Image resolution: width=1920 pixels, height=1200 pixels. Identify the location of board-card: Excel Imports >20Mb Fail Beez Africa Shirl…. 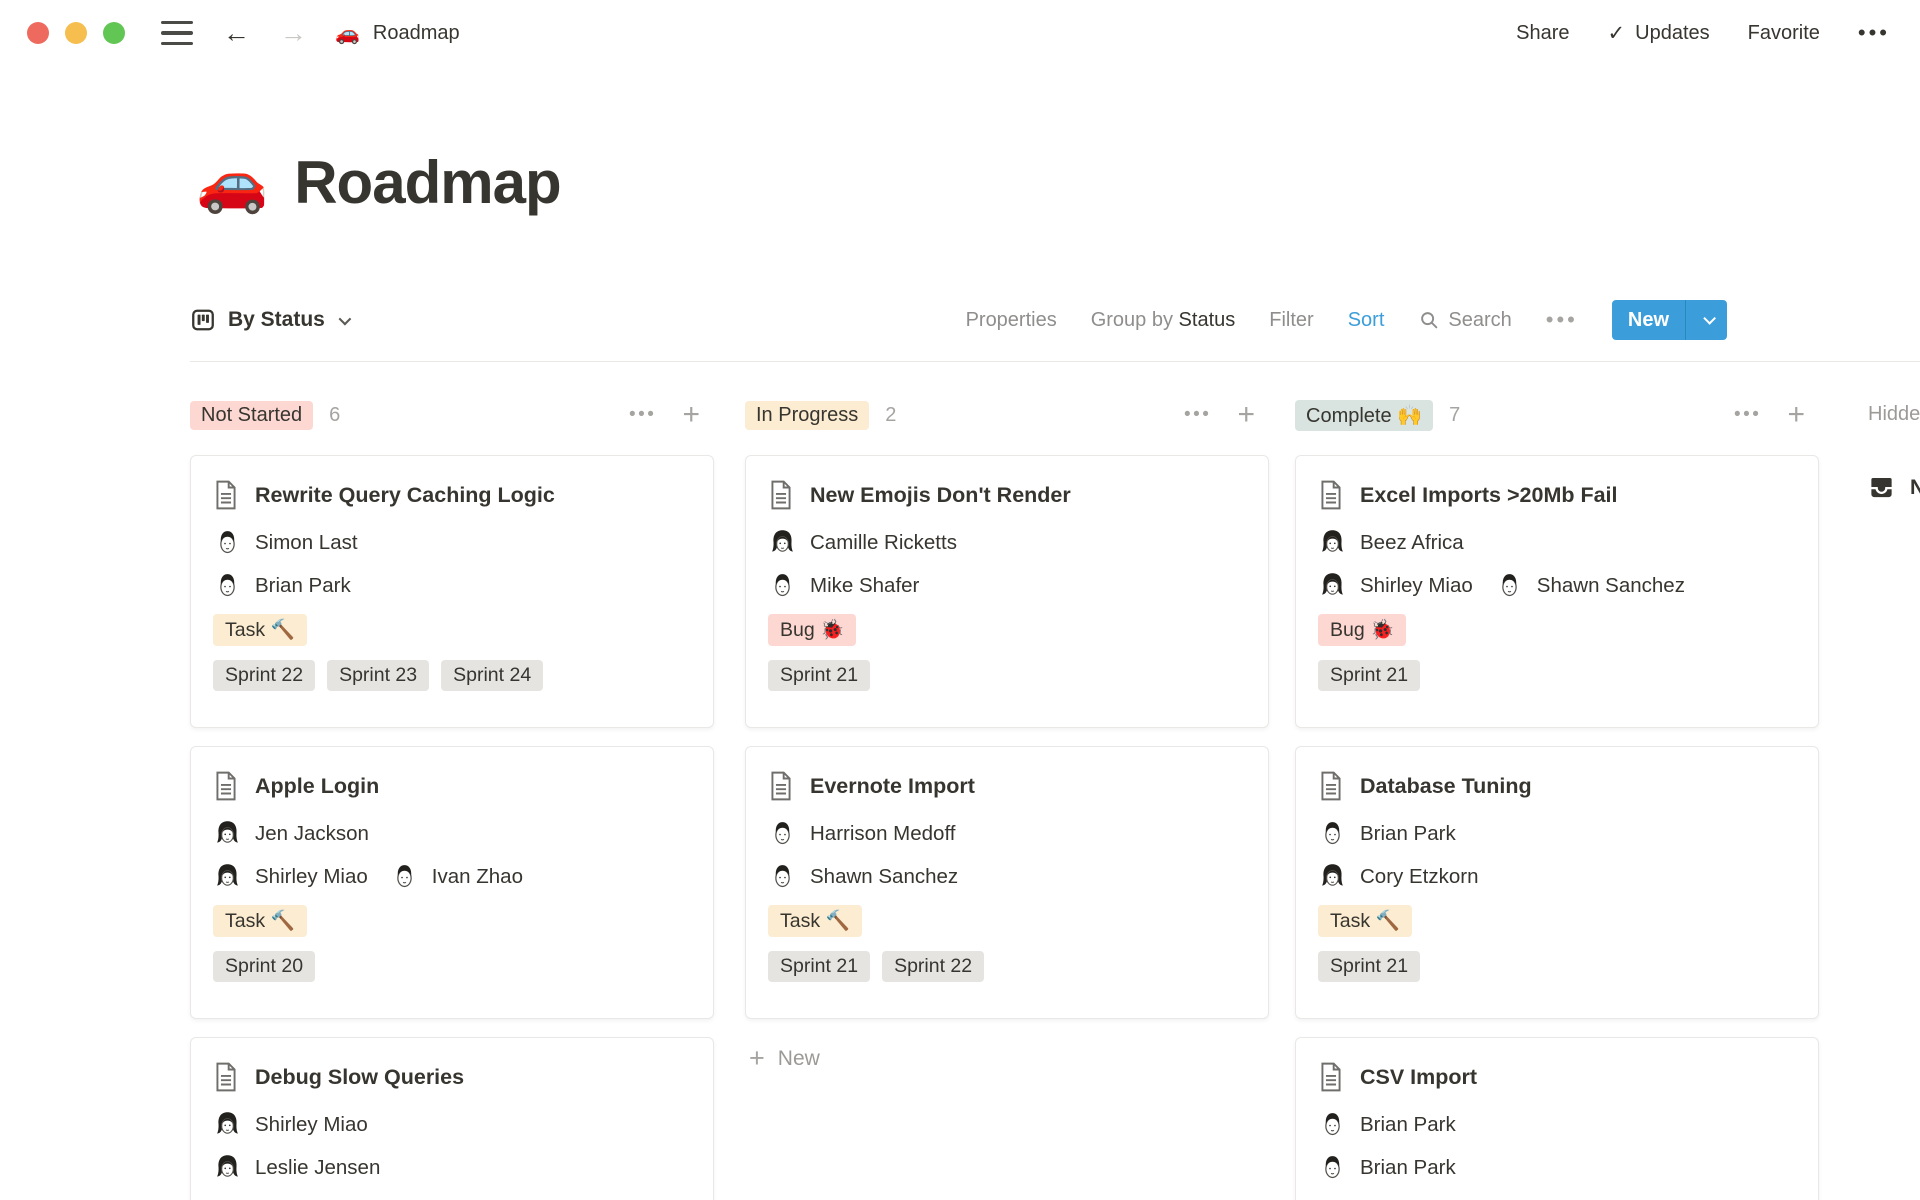
(1557, 591).